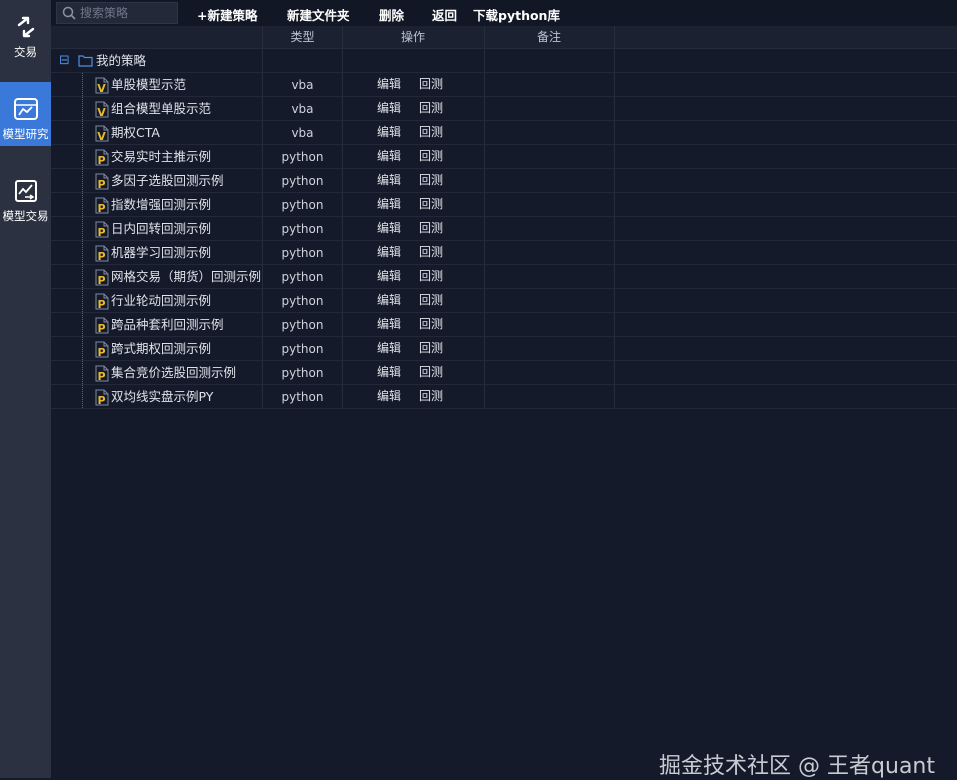 This screenshot has height=780, width=957. Describe the element at coordinates (25, 216) in the screenshot. I see `sidebar-item-label: 模型交易` at that location.